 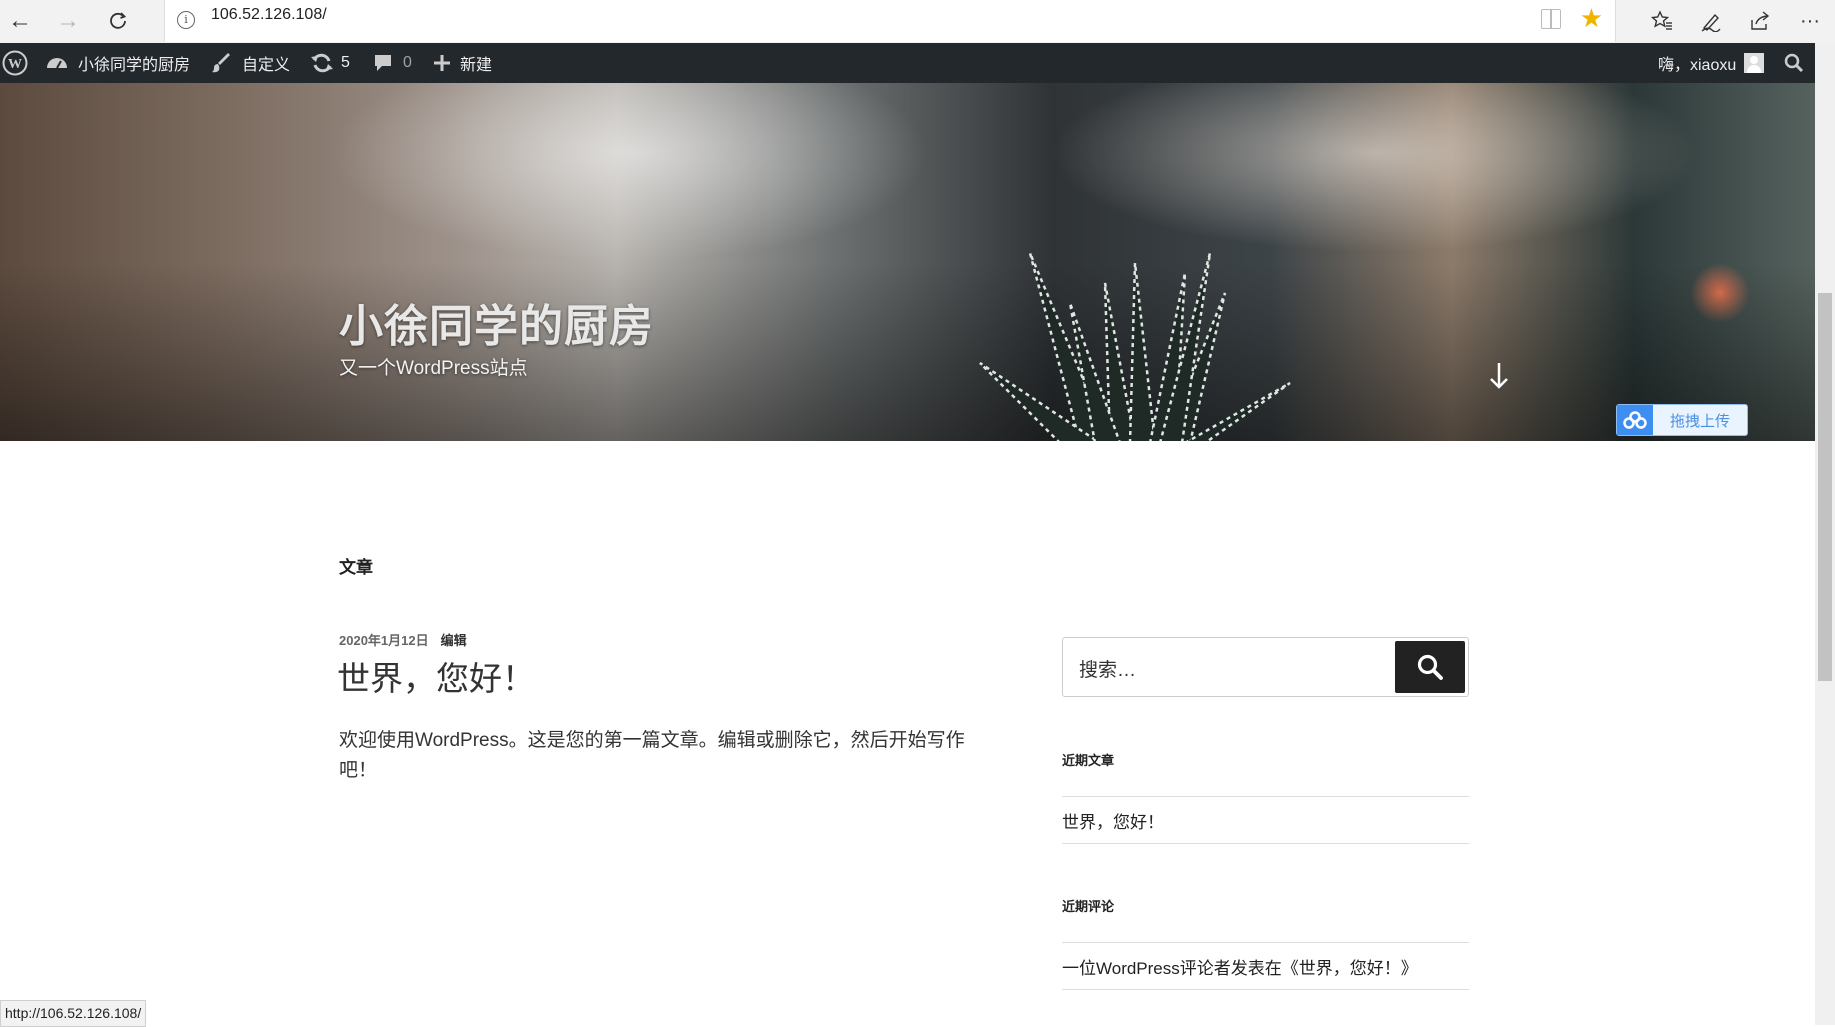 What do you see at coordinates (20, 21) in the screenshot?
I see `back-icon: ←` at bounding box center [20, 21].